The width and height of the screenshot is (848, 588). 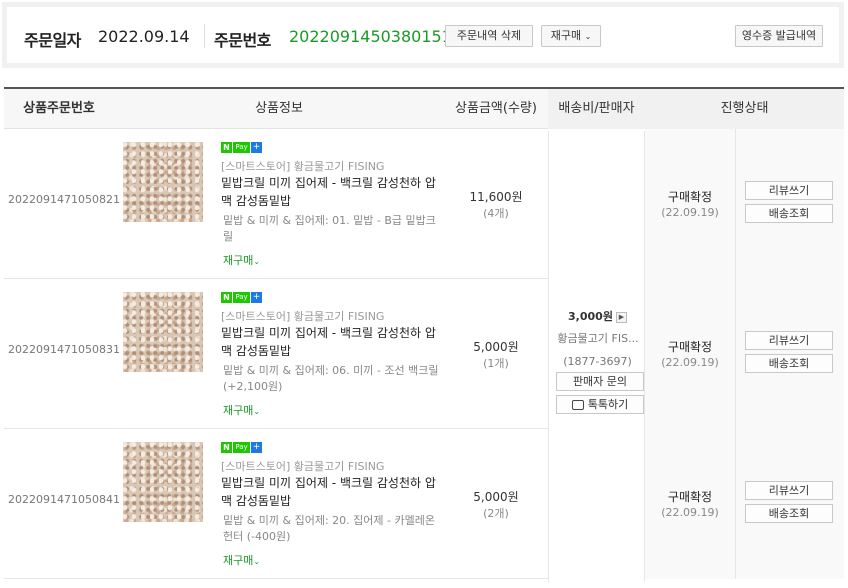 I want to click on order-date-label: 주문일자, so click(x=52, y=40).